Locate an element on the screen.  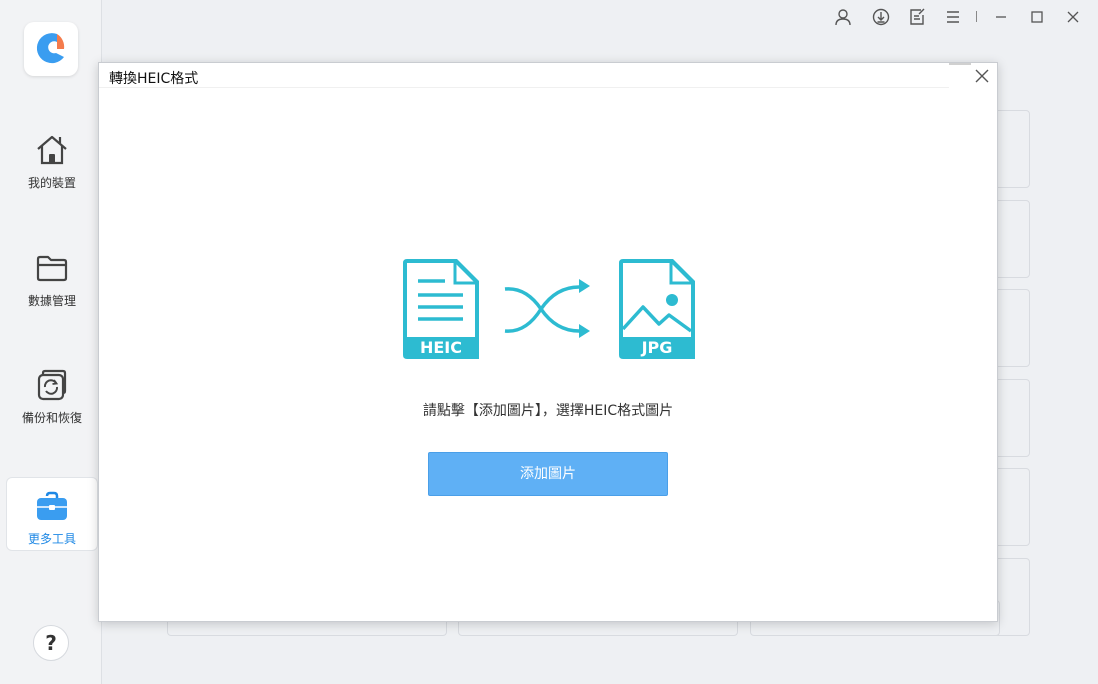
sidebar-item-label: 我的裝置 is located at coordinates (51, 183).